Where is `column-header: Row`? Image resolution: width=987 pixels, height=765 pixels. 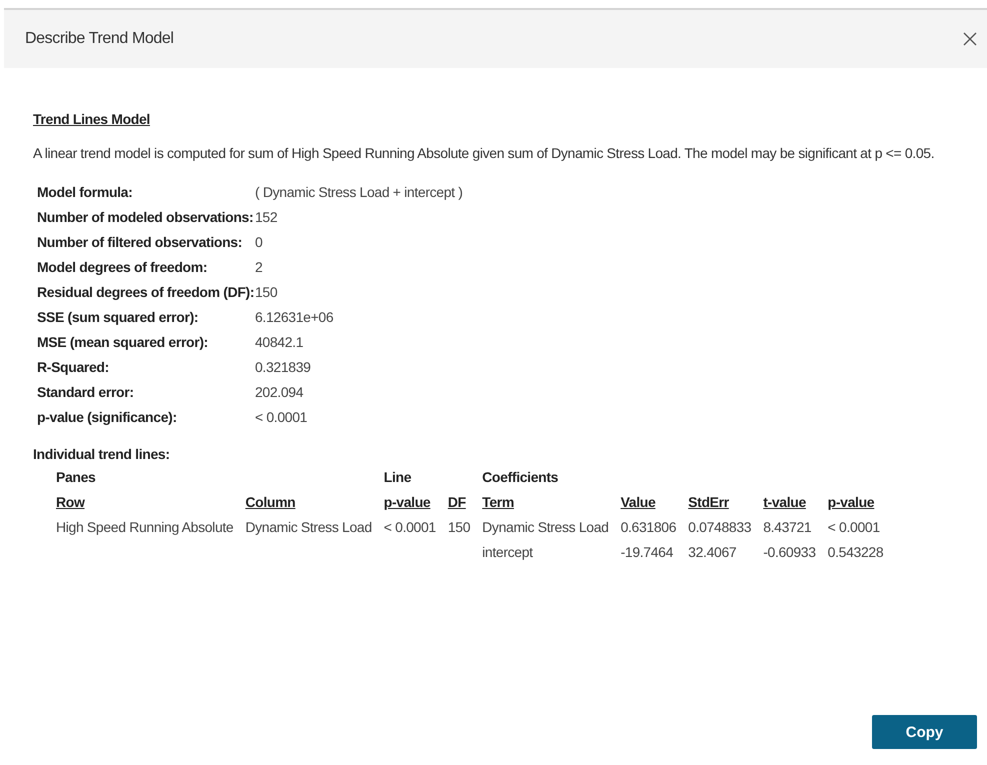
column-header: Row is located at coordinates (70, 502).